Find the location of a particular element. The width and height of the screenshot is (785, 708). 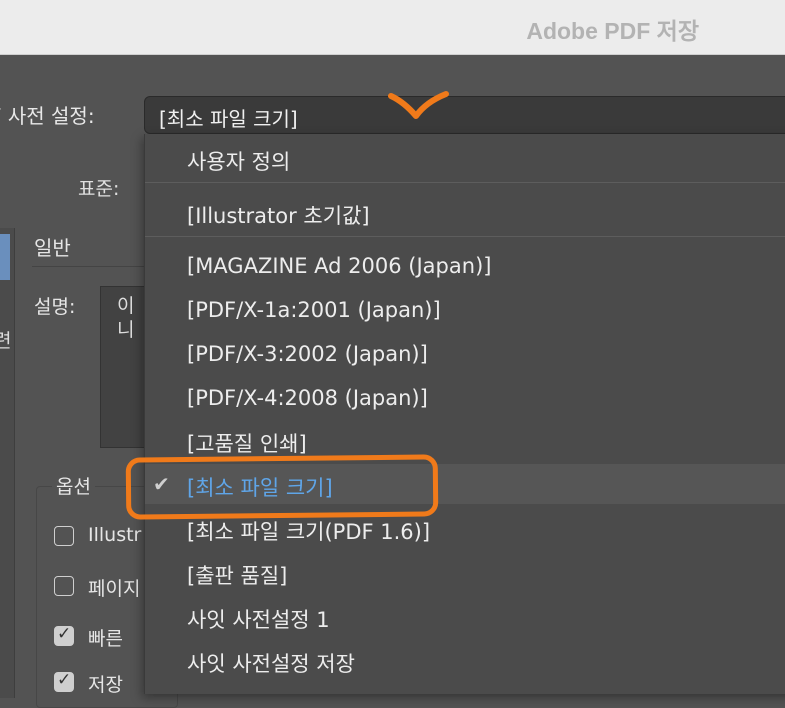

menu-item-label: [PDF/X-1a:2001 (Japan)] is located at coordinates (314, 310).